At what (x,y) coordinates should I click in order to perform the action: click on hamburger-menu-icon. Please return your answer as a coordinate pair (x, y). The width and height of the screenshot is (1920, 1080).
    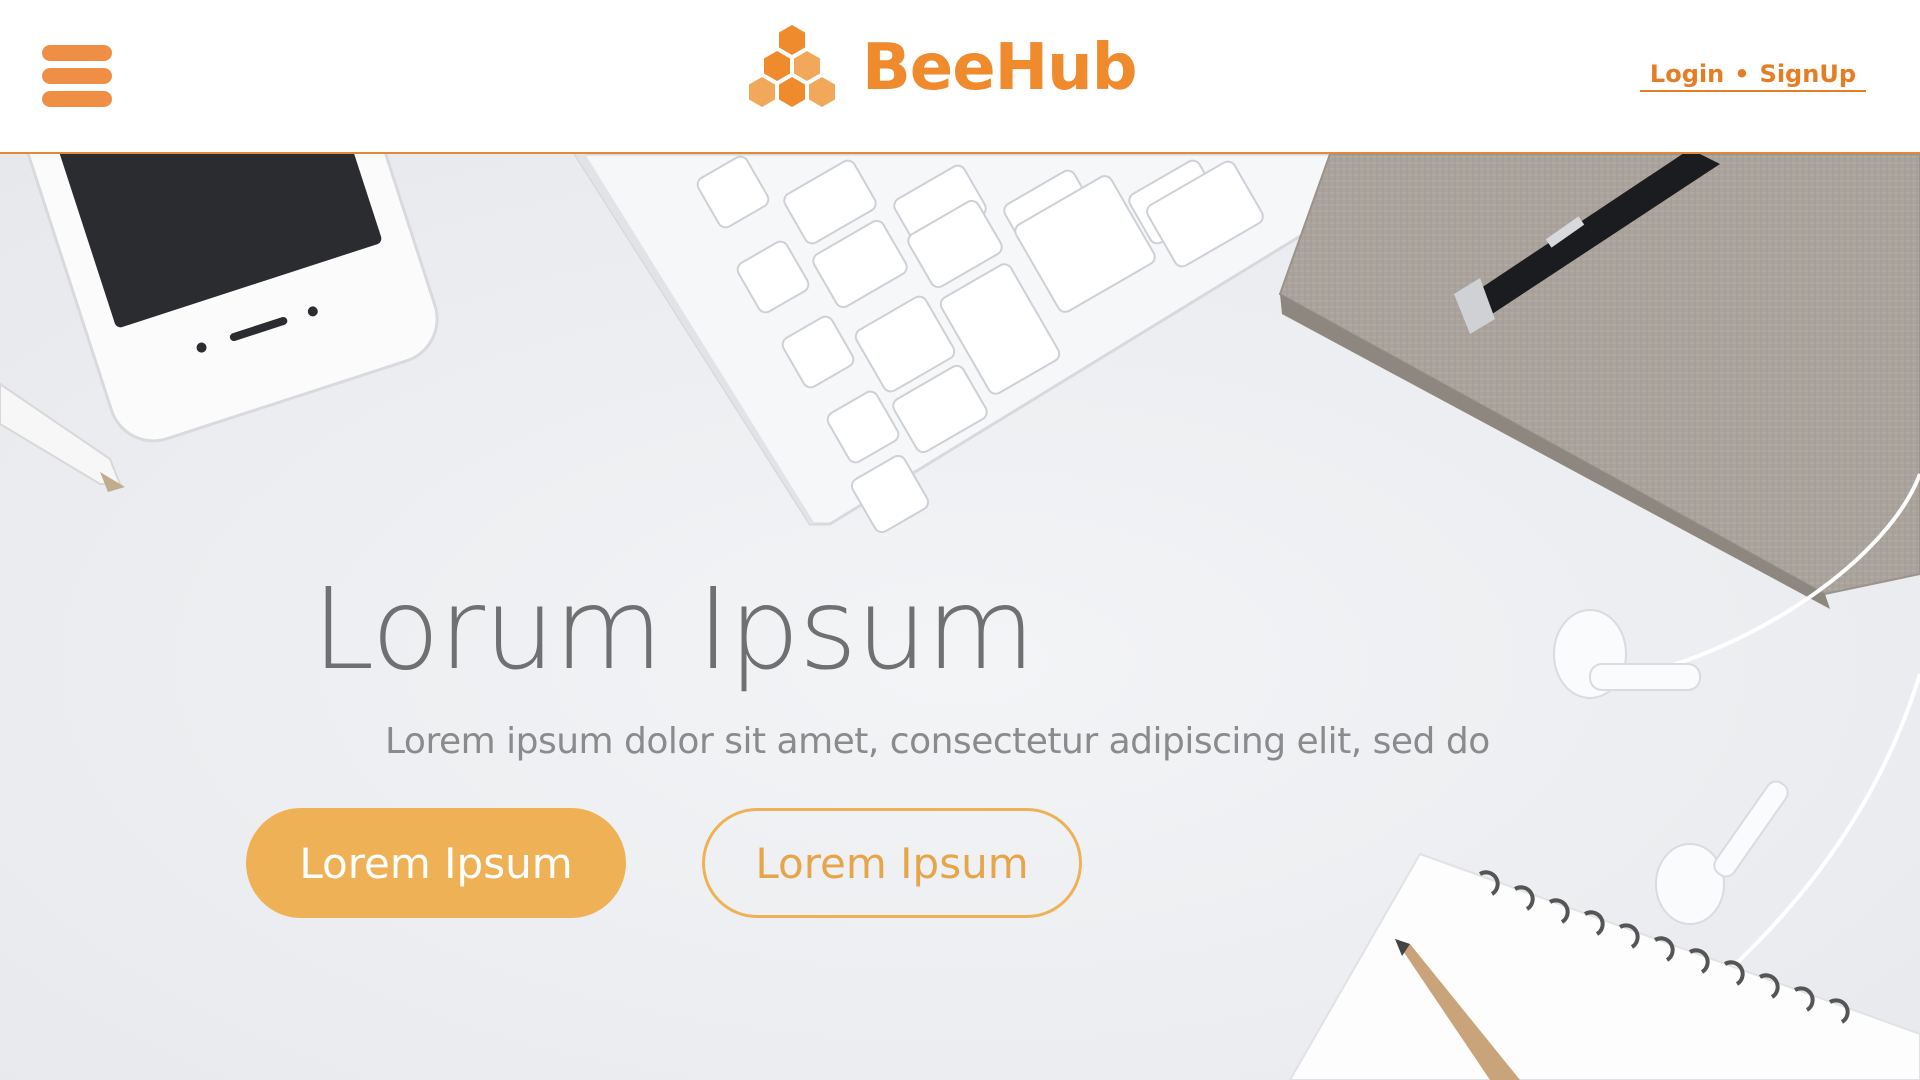
    Looking at the image, I should click on (77, 76).